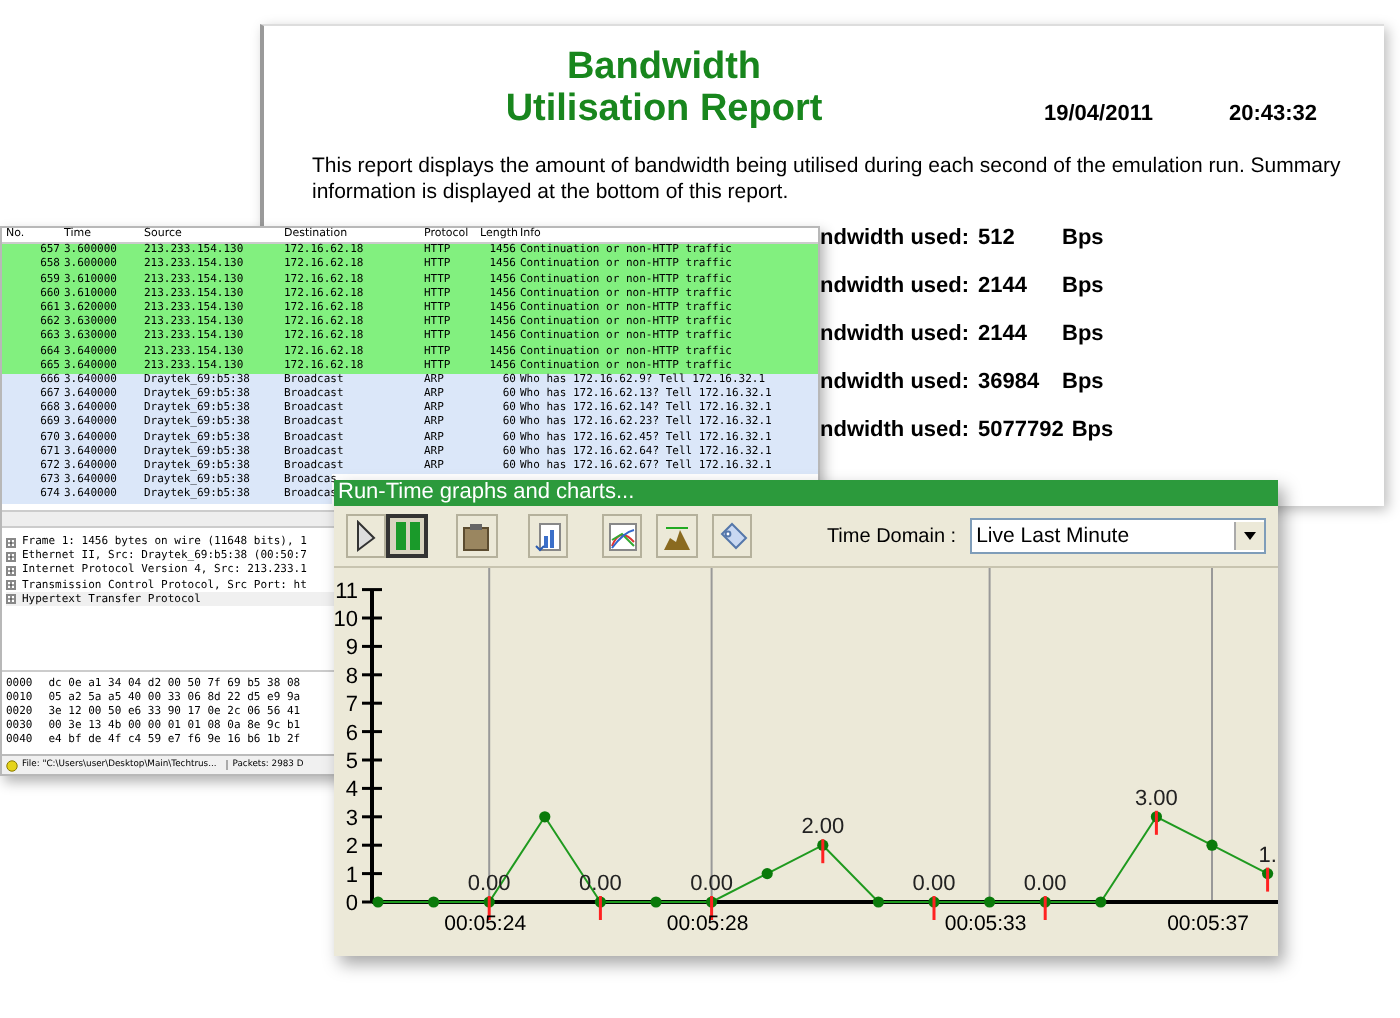  I want to click on report-description: This report displays the amount of bandwidth being utilised during each second of the emulation run. Summary information is displayed at the bottom of this report., so click(827, 180).